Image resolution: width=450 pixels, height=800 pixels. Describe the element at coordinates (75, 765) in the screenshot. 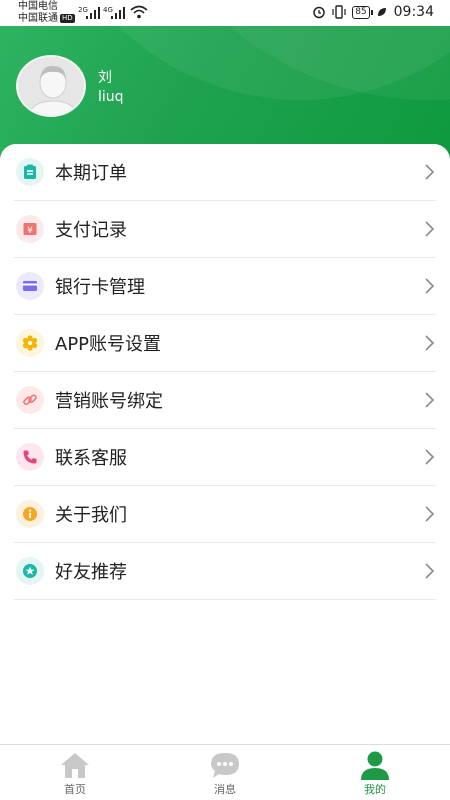

I see `home-icon` at that location.